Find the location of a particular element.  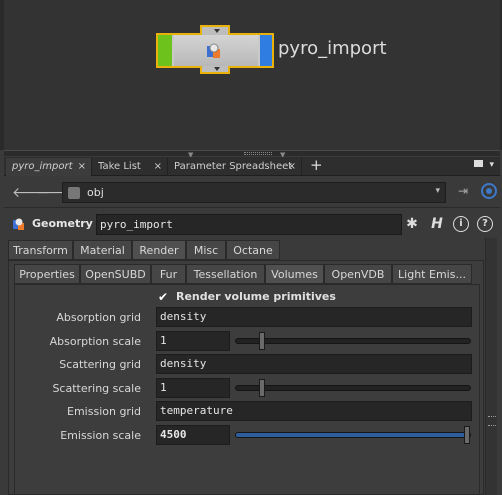

node-input-connector is located at coordinates (215, 30).